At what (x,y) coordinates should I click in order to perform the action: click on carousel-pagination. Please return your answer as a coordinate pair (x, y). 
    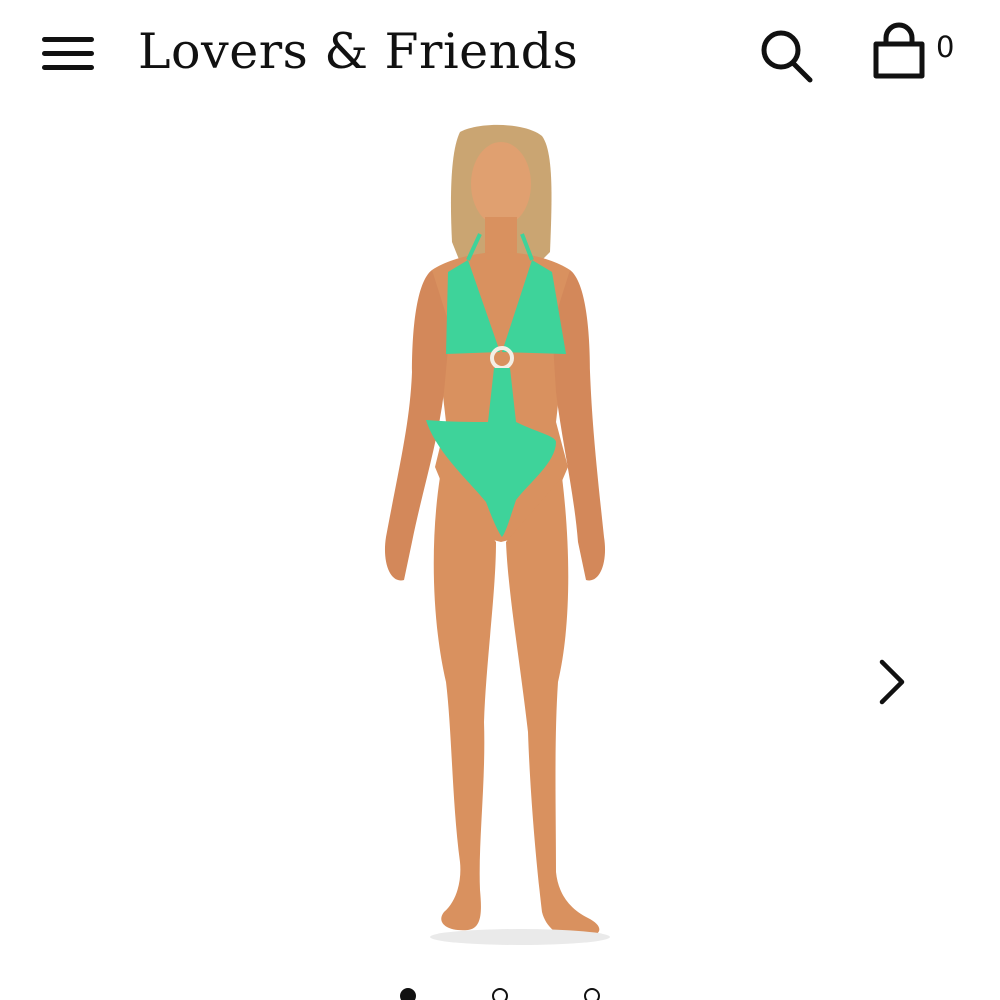
    Looking at the image, I should click on (500, 992).